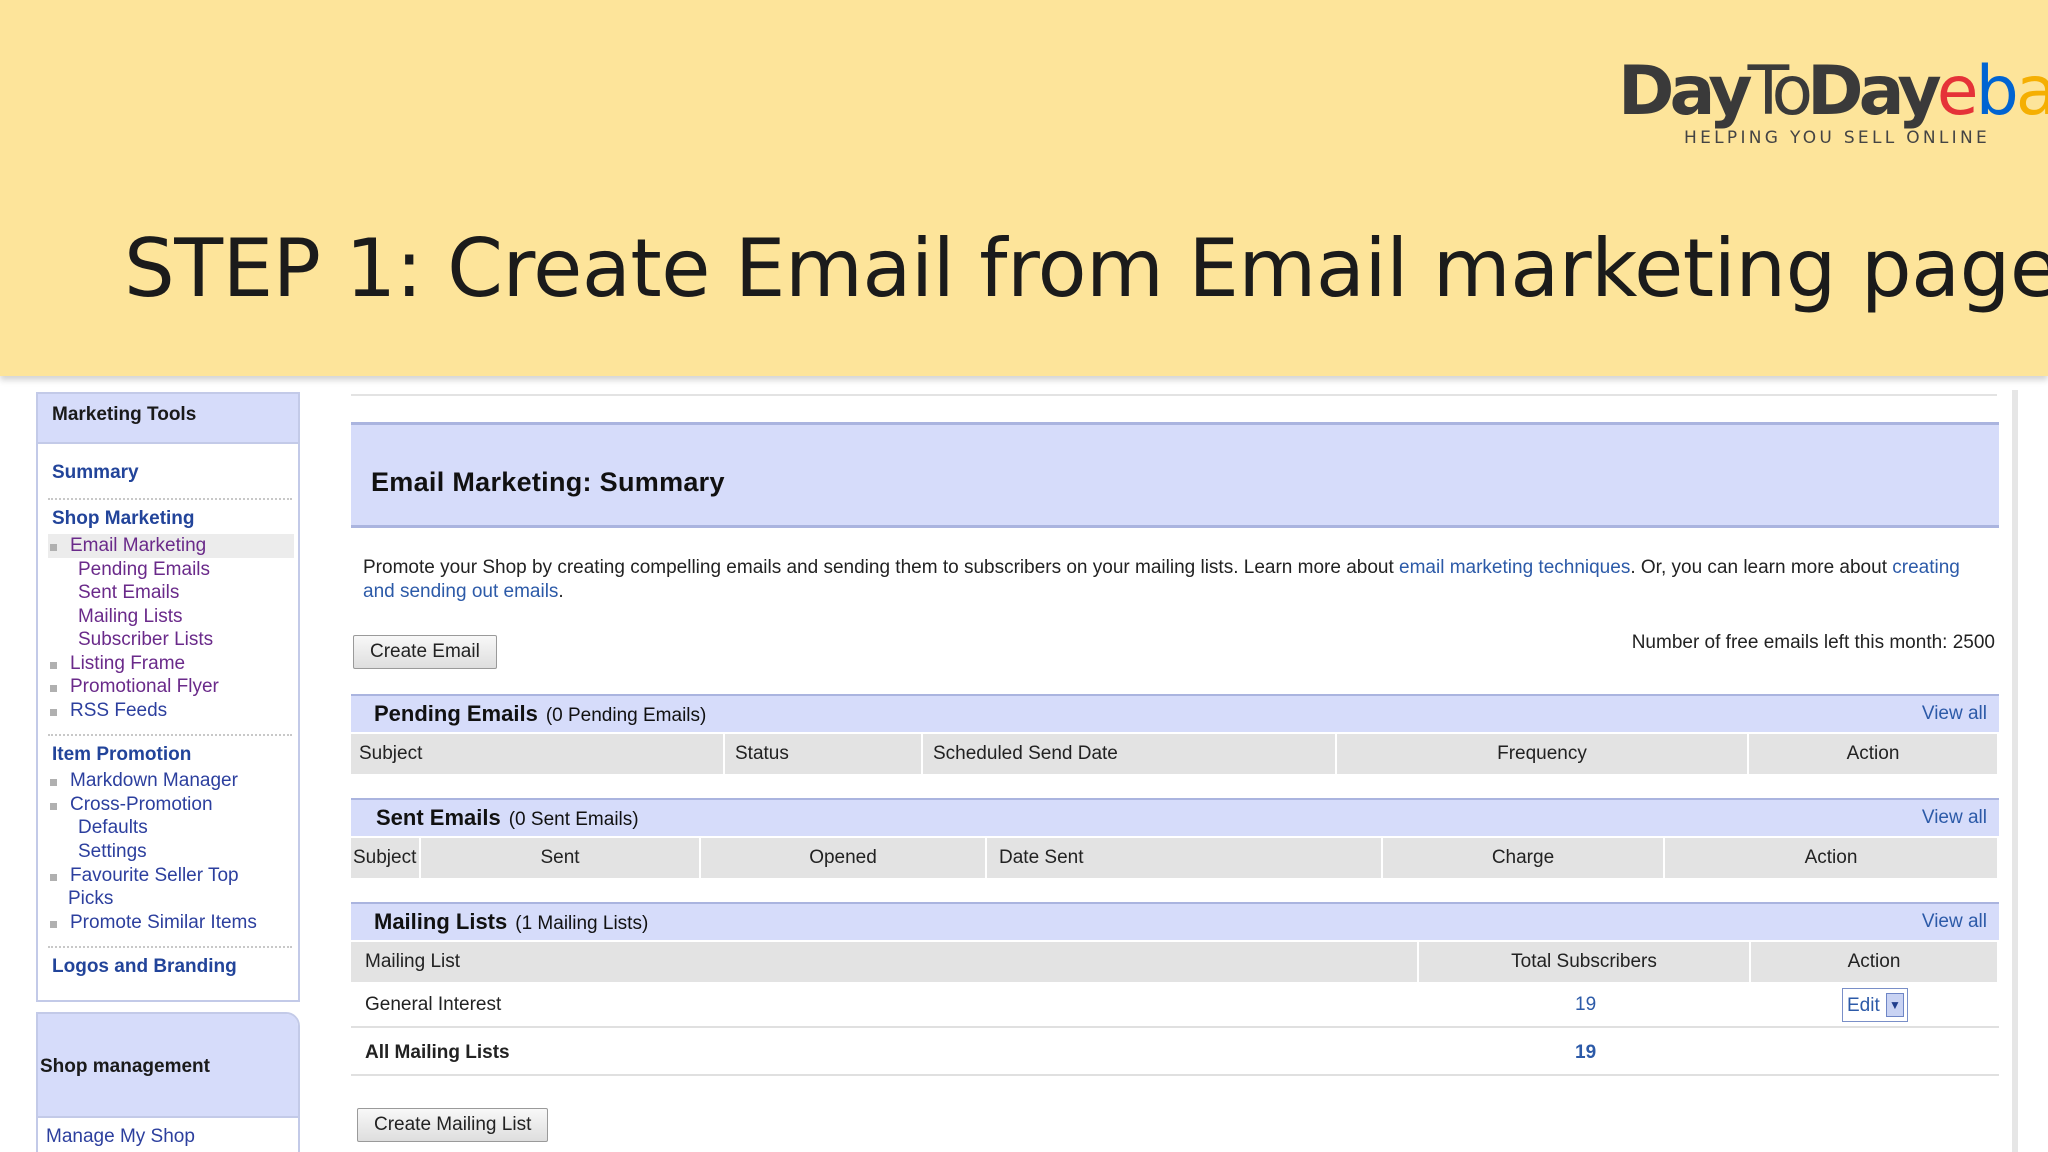  What do you see at coordinates (824, 754) in the screenshot?
I see `column-header: Status` at bounding box center [824, 754].